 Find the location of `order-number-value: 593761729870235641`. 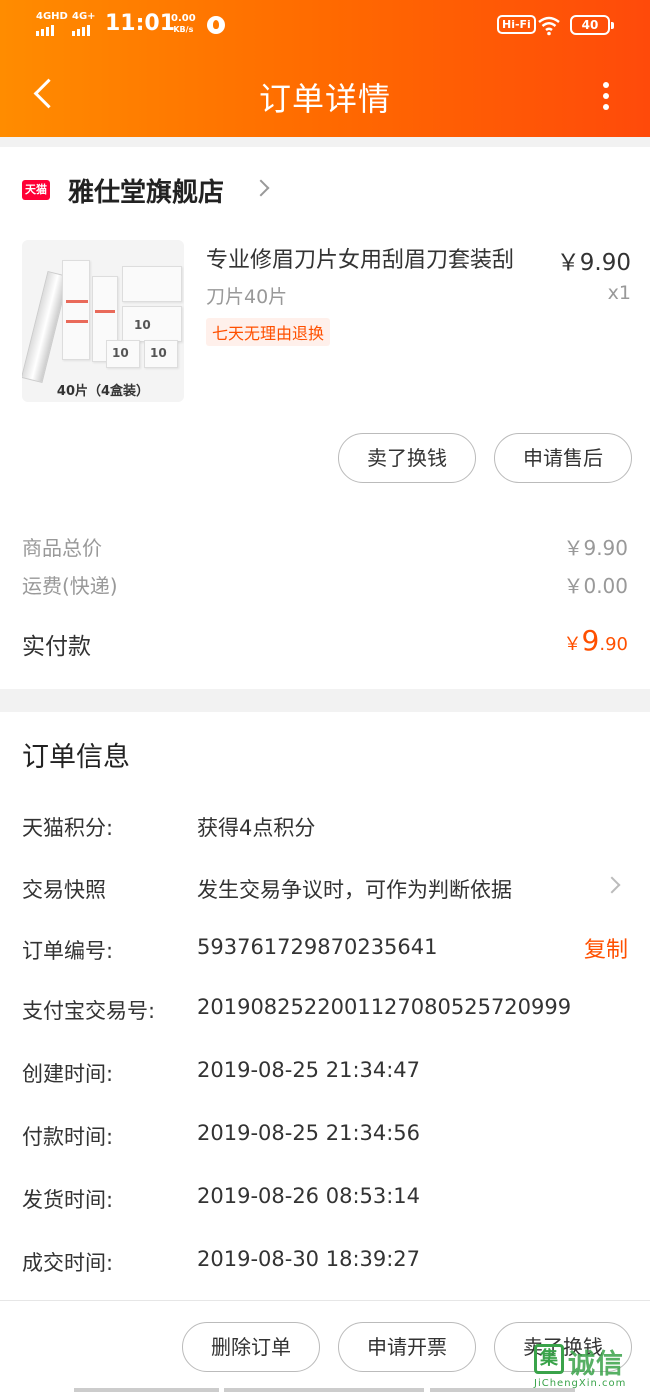

order-number-value: 593761729870235641 is located at coordinates (317, 947).